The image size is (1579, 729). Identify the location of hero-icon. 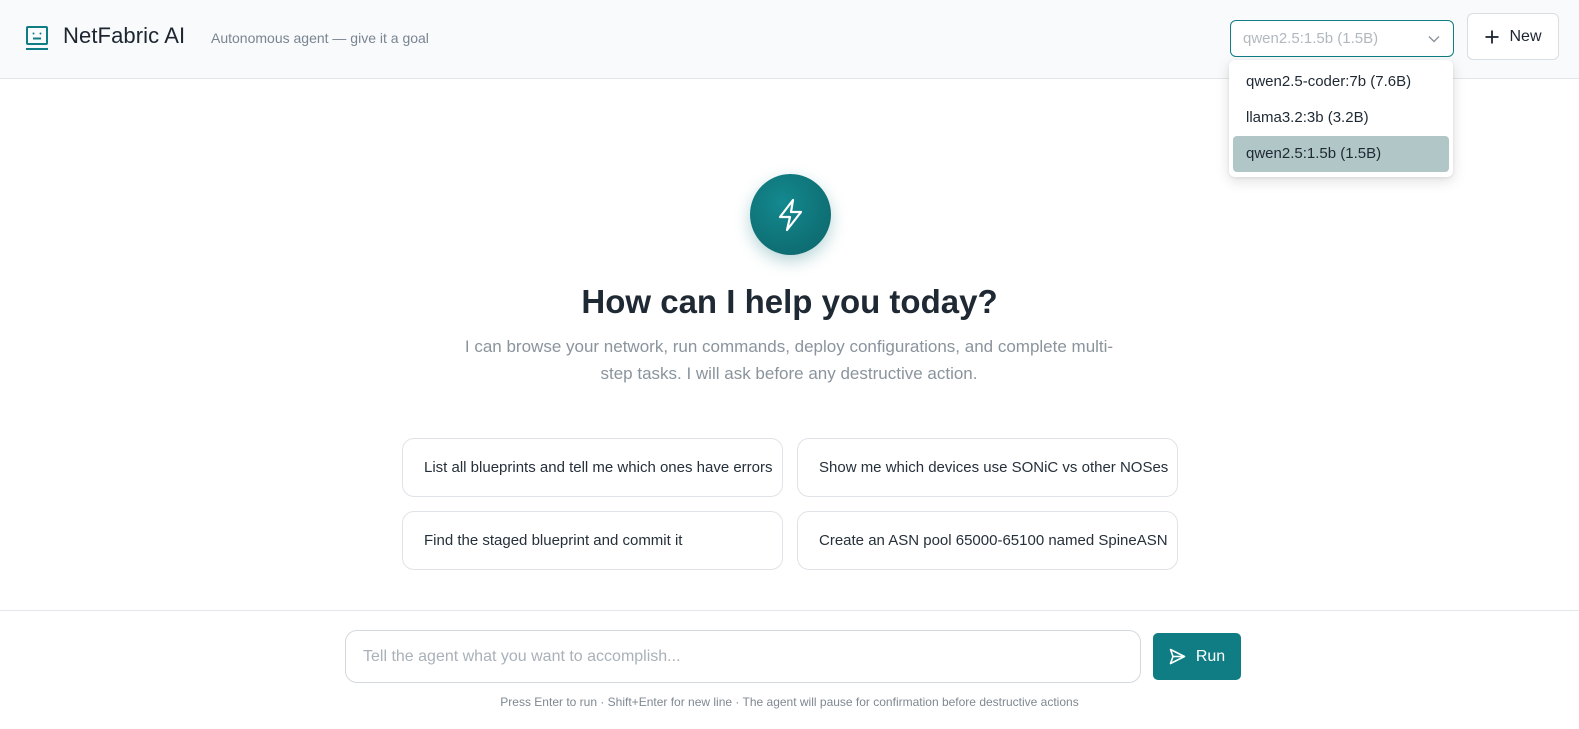
(790, 214).